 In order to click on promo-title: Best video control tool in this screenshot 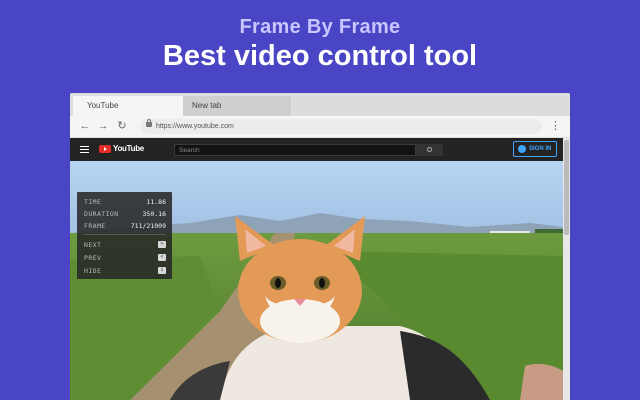, I will do `click(320, 56)`.